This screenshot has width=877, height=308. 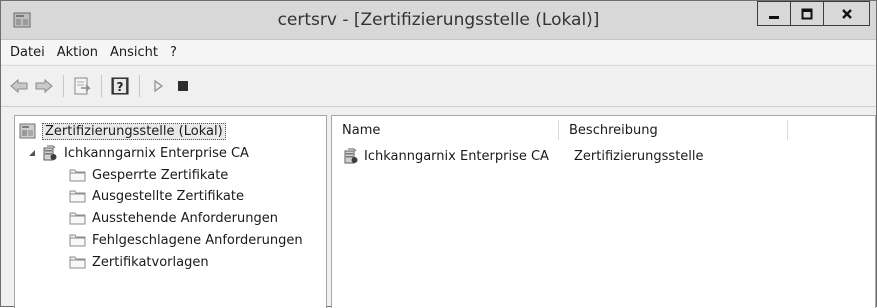 I want to click on tree-root: Zertifizierungsstelle (Lokal), so click(x=122, y=131).